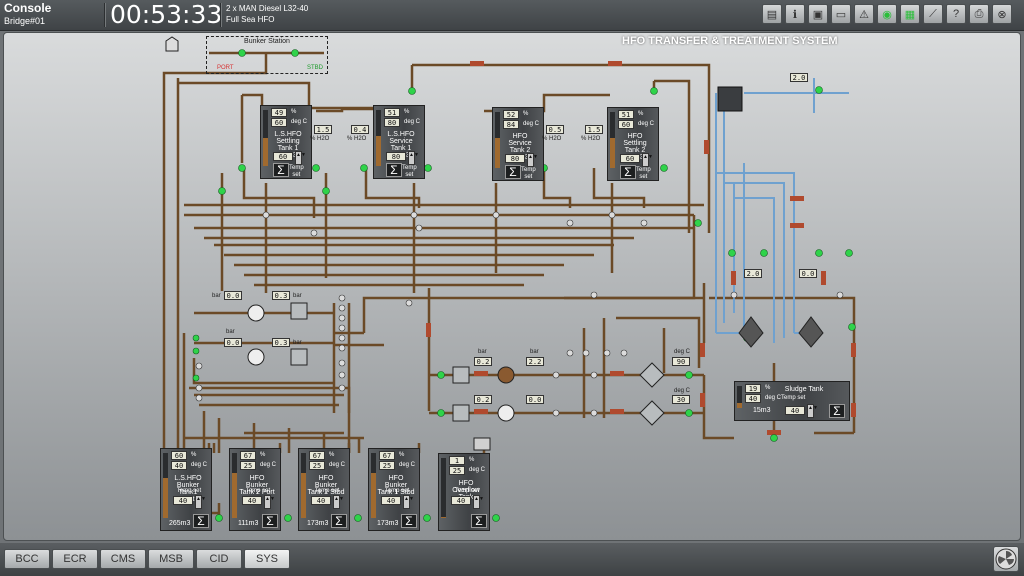  What do you see at coordinates (171, 559) in the screenshot?
I see `tab-msb: MSB` at bounding box center [171, 559].